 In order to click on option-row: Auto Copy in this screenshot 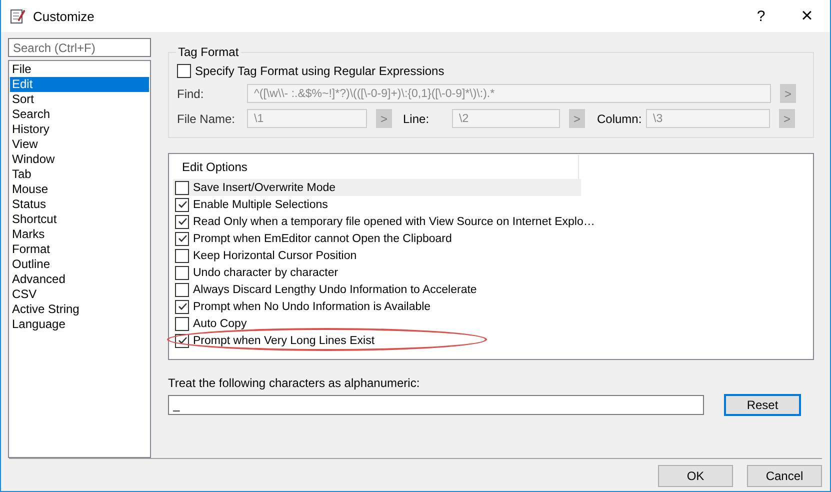, I will do `click(377, 323)`.